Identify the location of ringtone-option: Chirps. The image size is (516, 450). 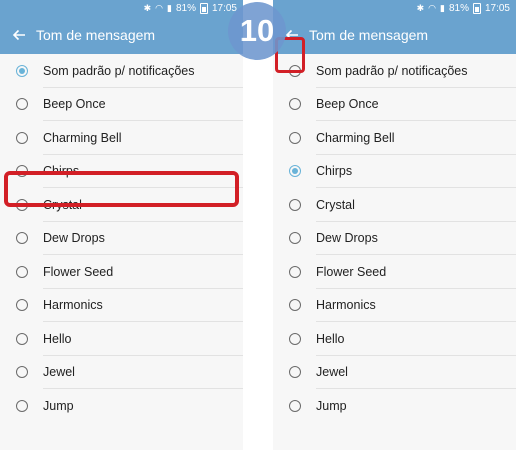
(394, 172).